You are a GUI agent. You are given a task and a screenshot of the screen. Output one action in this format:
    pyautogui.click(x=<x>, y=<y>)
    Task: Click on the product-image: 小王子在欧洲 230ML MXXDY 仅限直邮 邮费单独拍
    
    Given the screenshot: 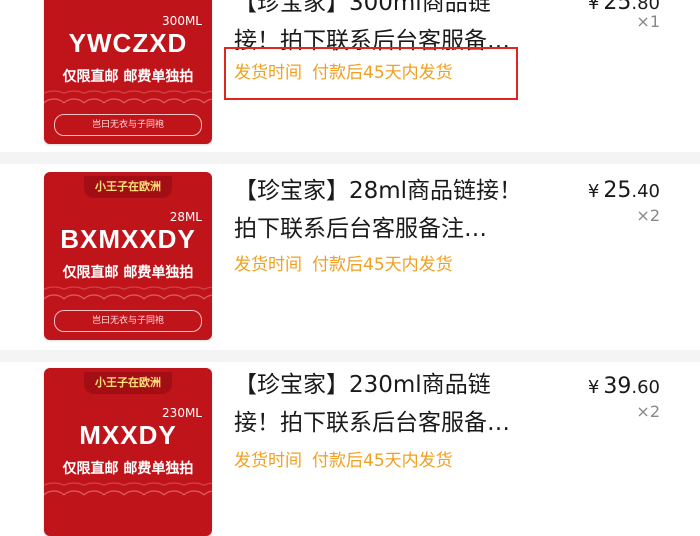 What is the action you would take?
    pyautogui.click(x=128, y=452)
    